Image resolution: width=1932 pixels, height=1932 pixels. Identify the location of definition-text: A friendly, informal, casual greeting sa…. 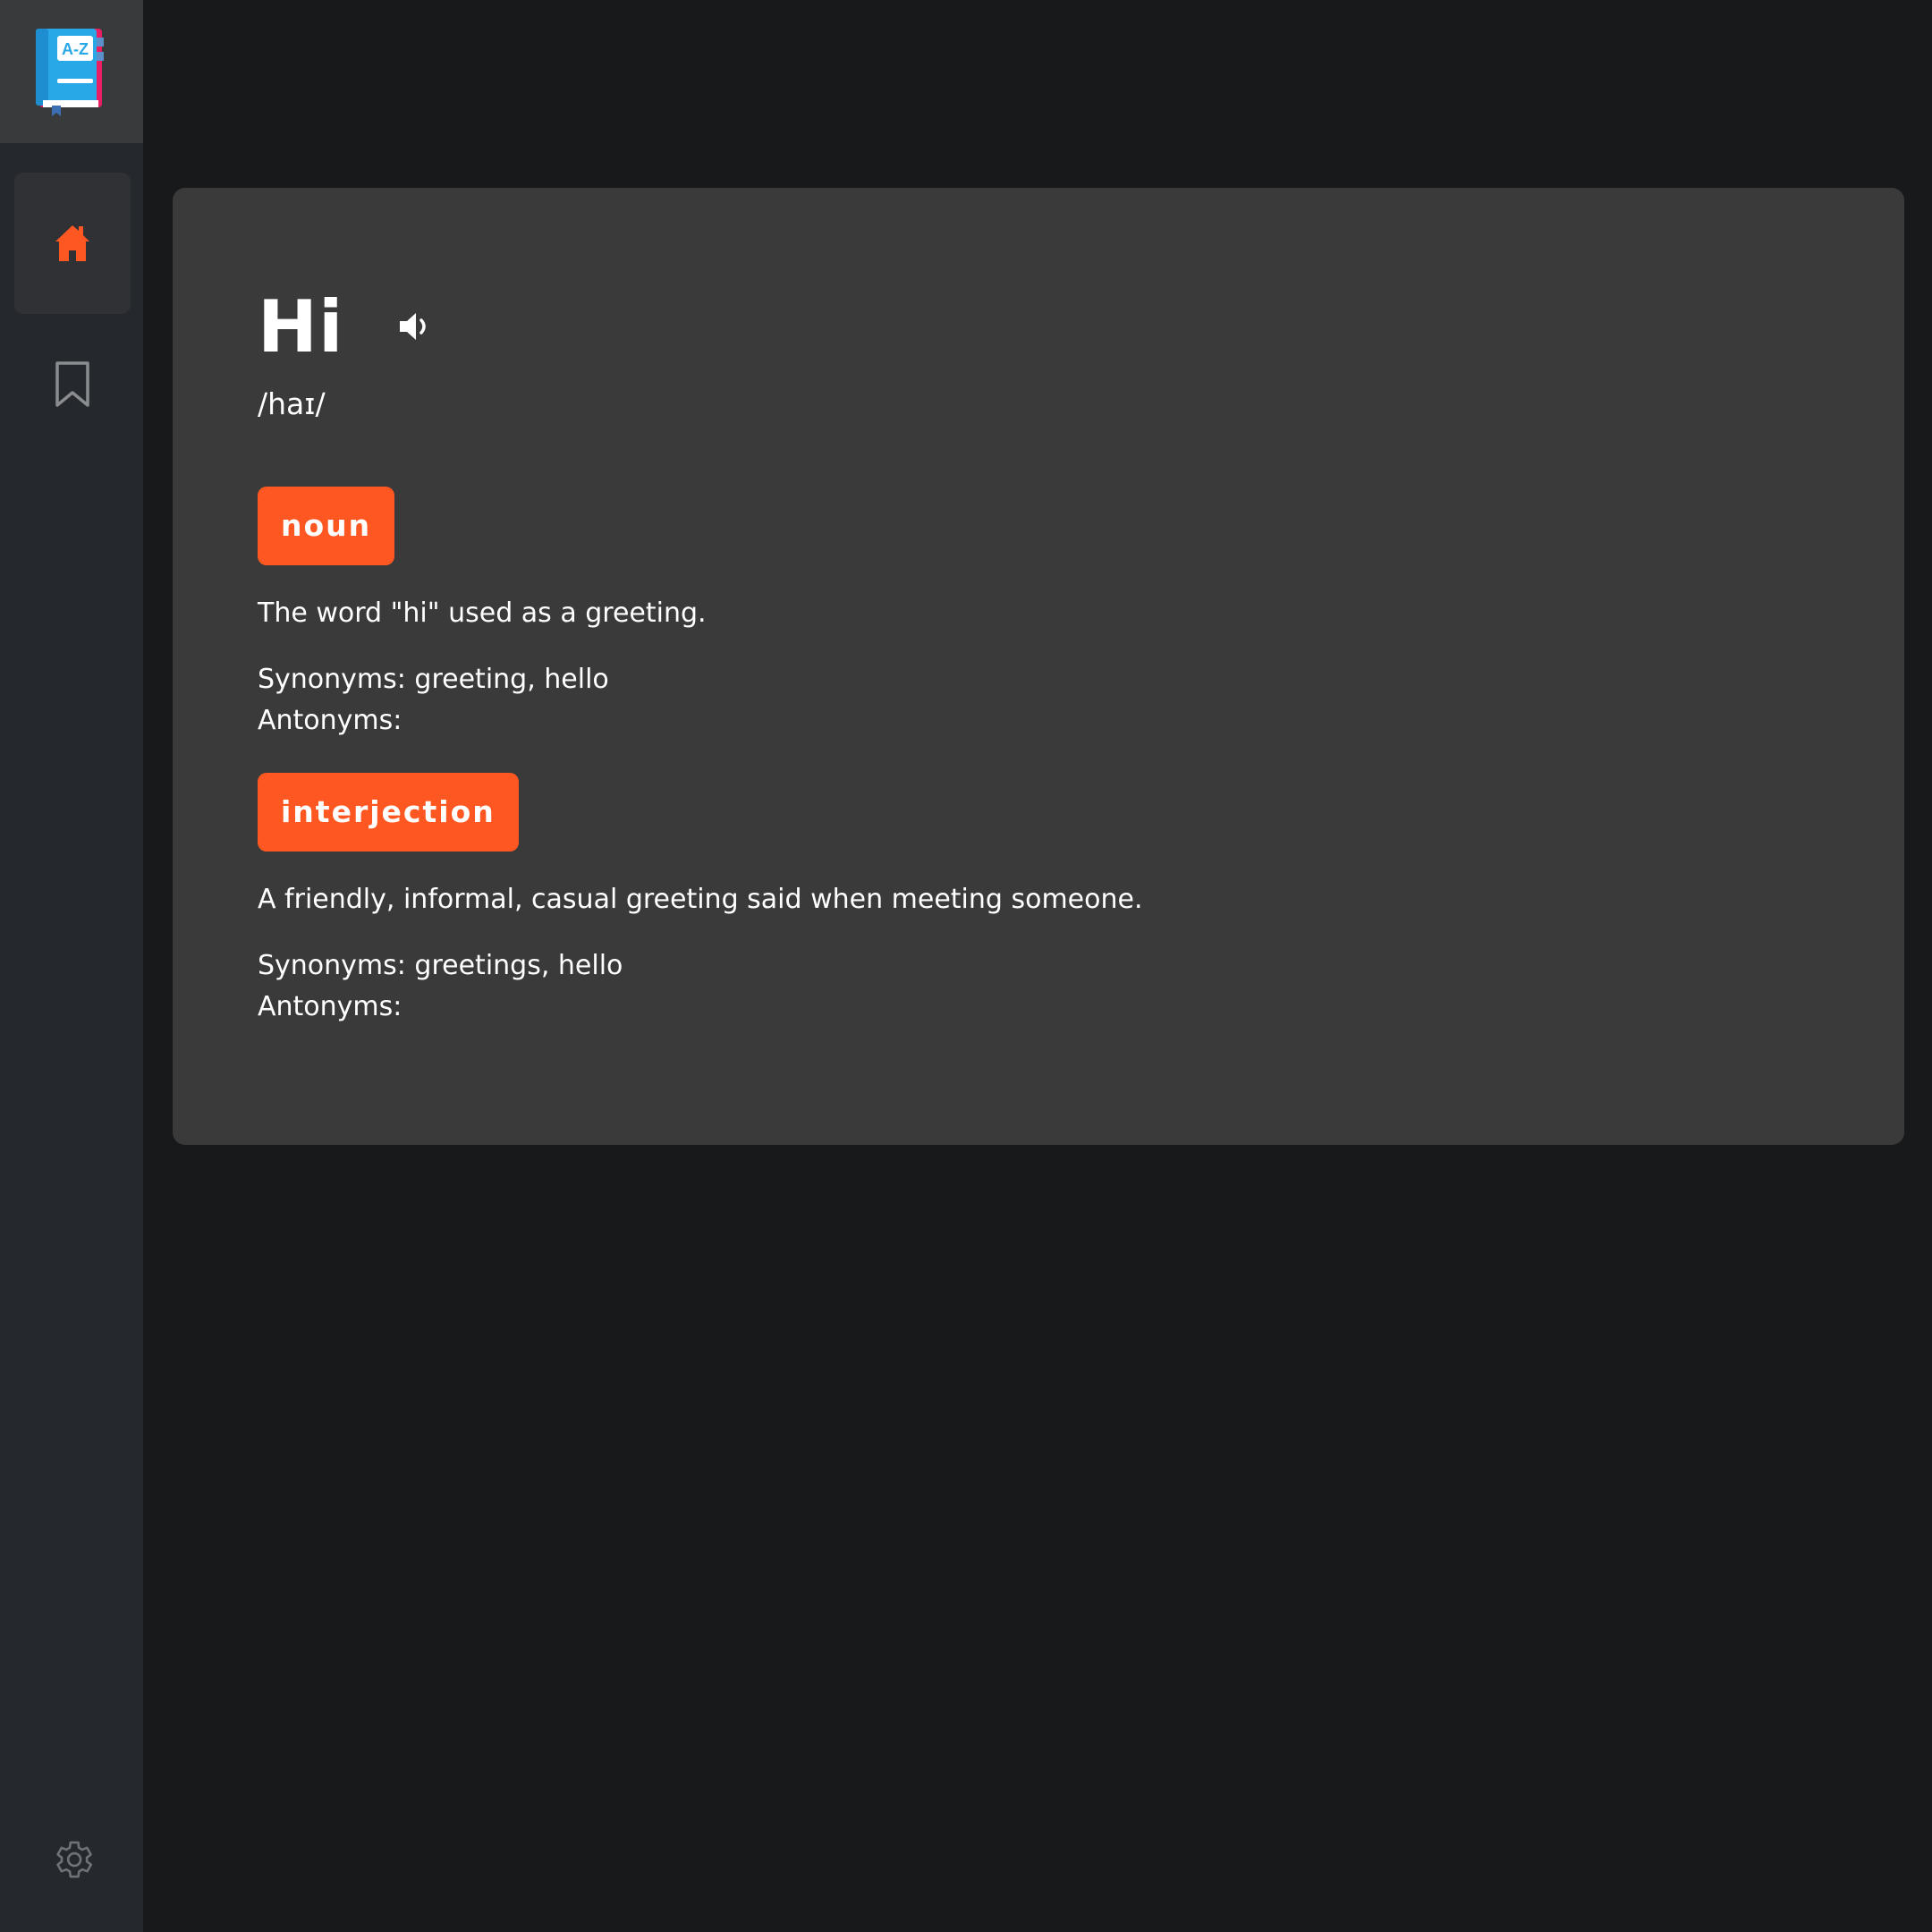
(700, 899).